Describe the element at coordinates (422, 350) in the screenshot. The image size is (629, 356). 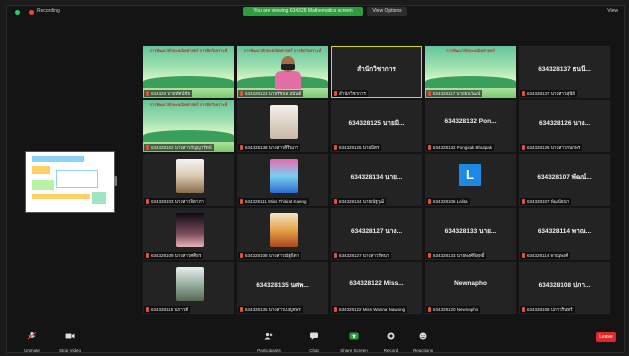
I see `reactions-label: Reactions` at that location.